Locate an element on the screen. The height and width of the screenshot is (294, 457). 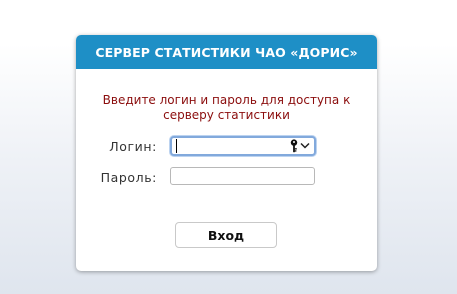
key-icon is located at coordinates (294, 146).